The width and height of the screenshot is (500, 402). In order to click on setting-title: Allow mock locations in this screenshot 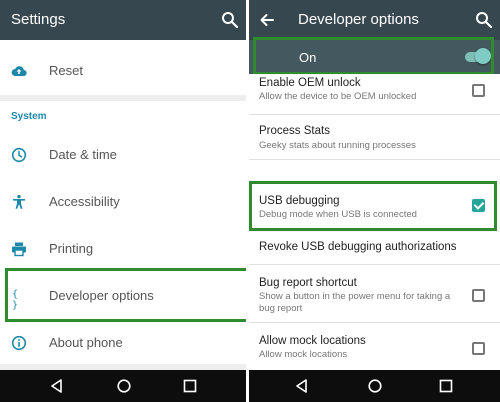, I will do `click(312, 341)`.